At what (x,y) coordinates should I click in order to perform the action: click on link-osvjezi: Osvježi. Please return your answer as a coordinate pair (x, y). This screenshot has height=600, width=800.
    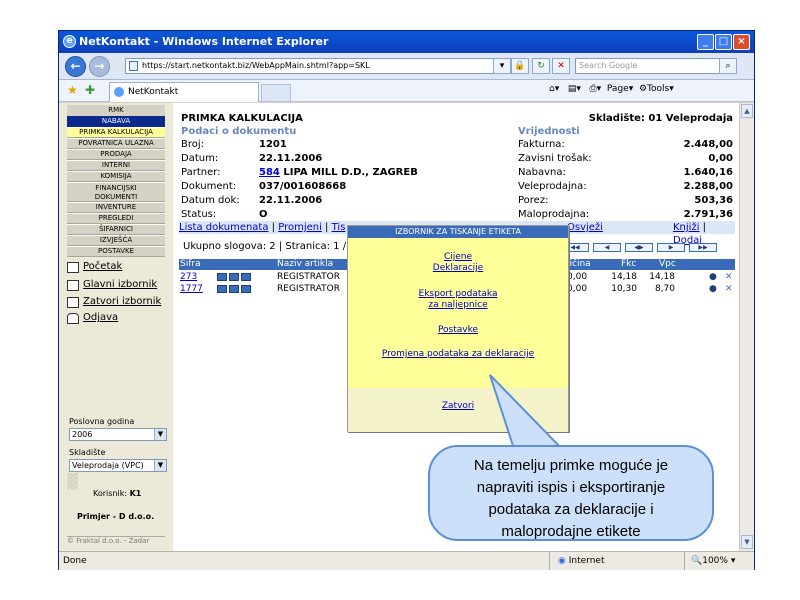
    Looking at the image, I should click on (585, 227).